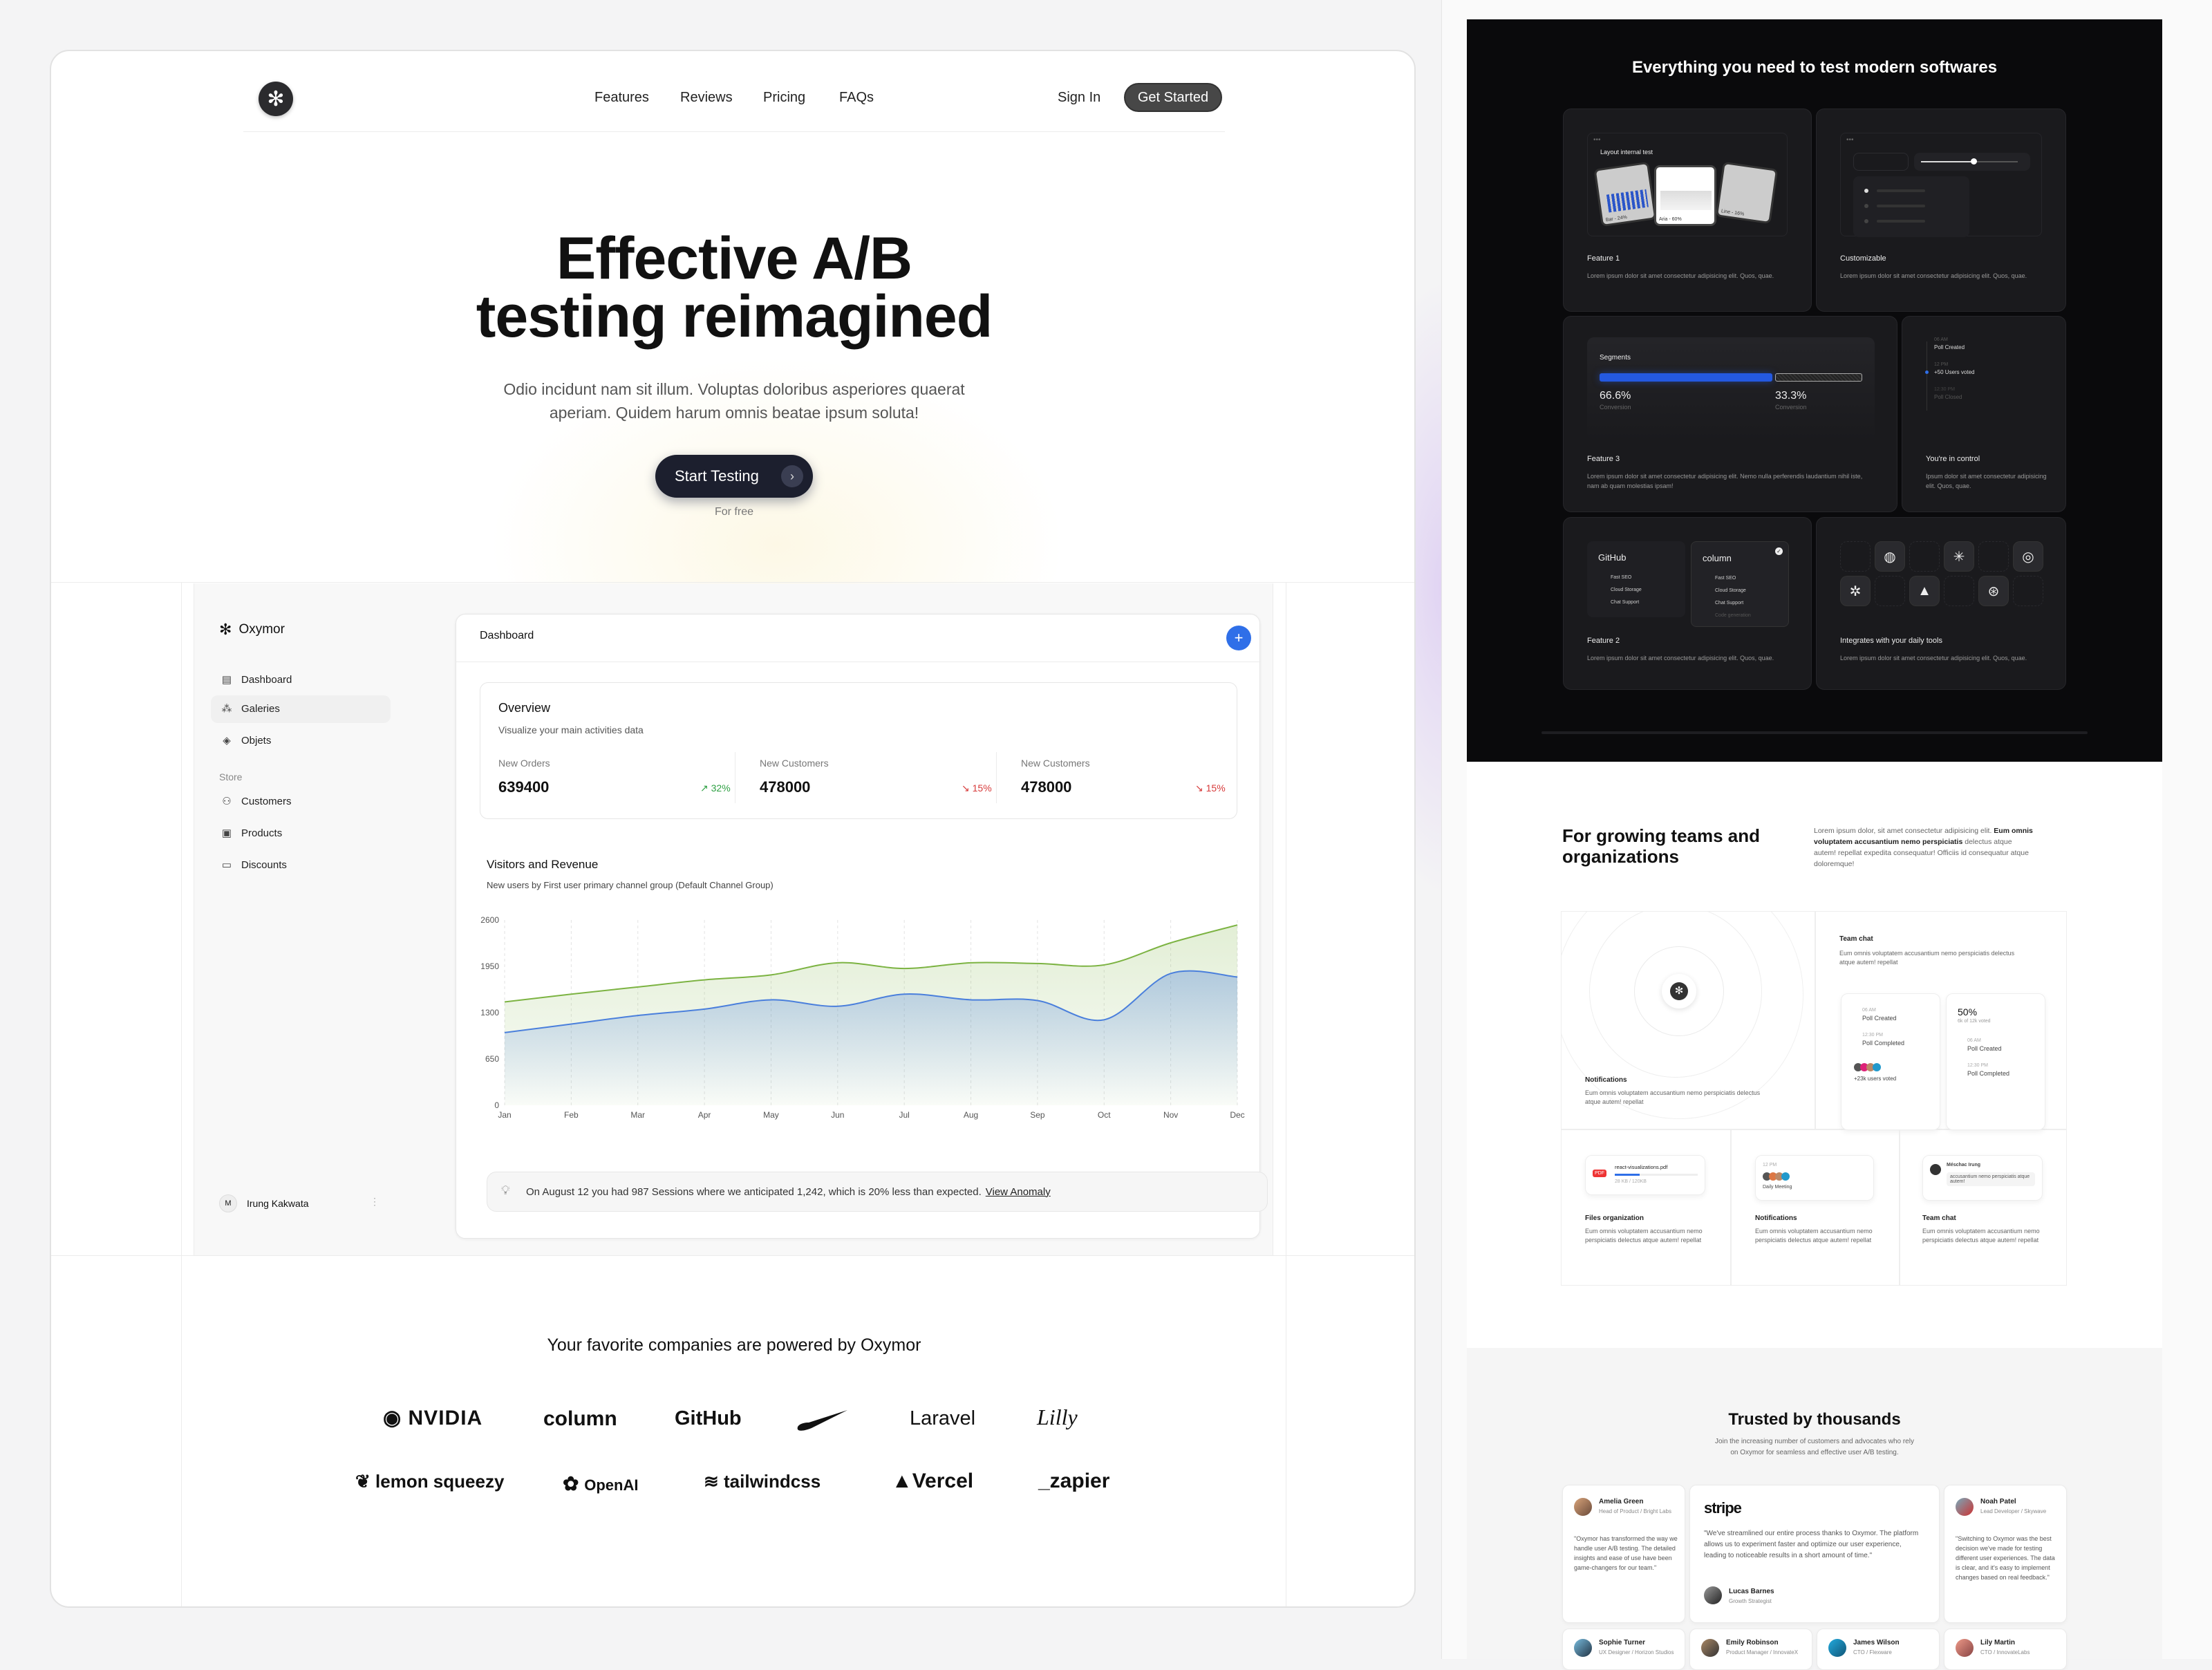 This screenshot has height=1670, width=2212. Describe the element at coordinates (1615, 358) in the screenshot. I see `segments-title: Segments` at that location.